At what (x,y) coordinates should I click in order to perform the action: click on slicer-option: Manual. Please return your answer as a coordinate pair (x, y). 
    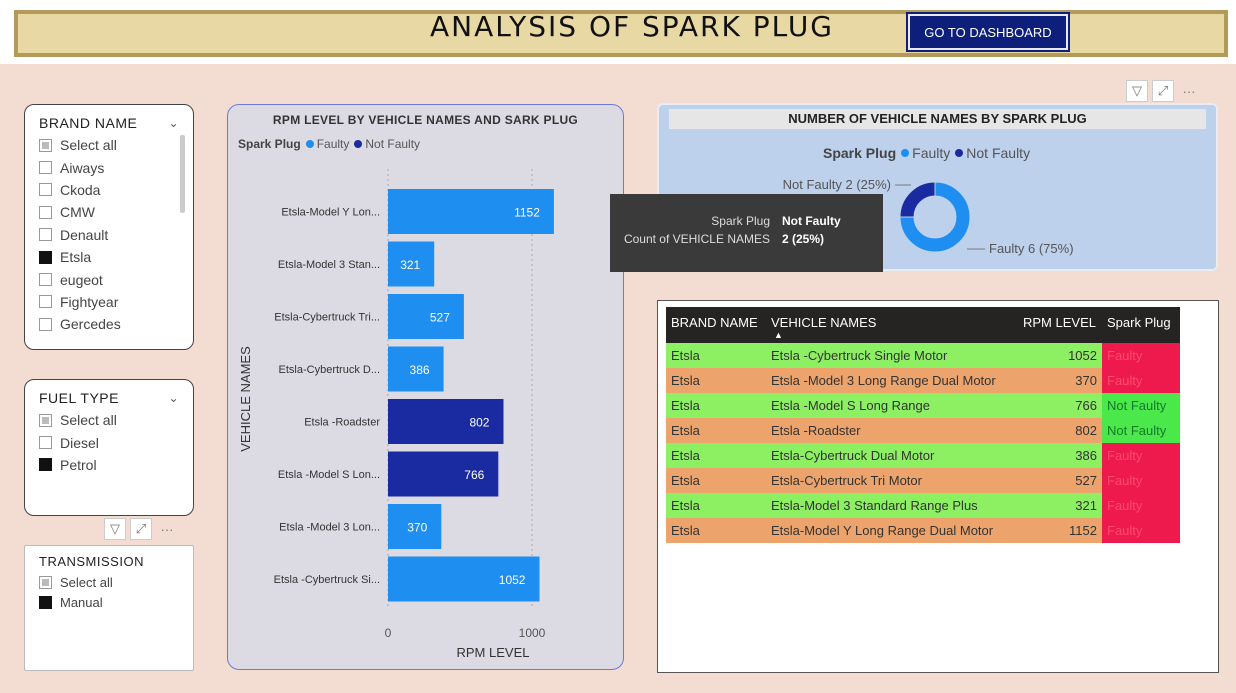
    Looking at the image, I should click on (109, 602).